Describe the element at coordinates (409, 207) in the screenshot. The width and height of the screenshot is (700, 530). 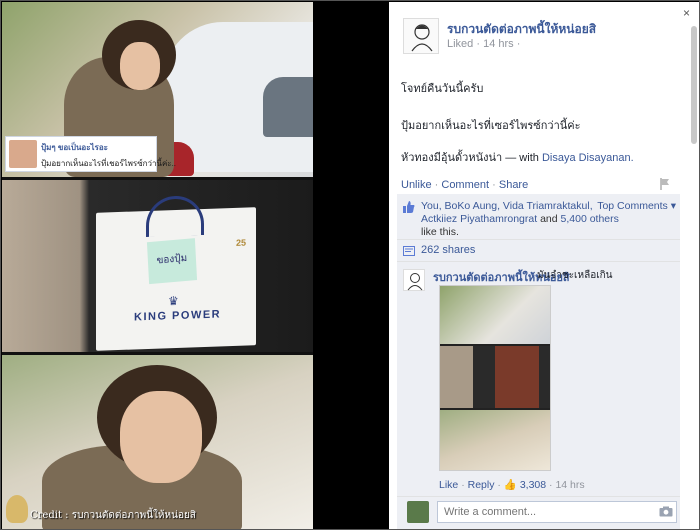
I see `like-thumb-icon` at that location.